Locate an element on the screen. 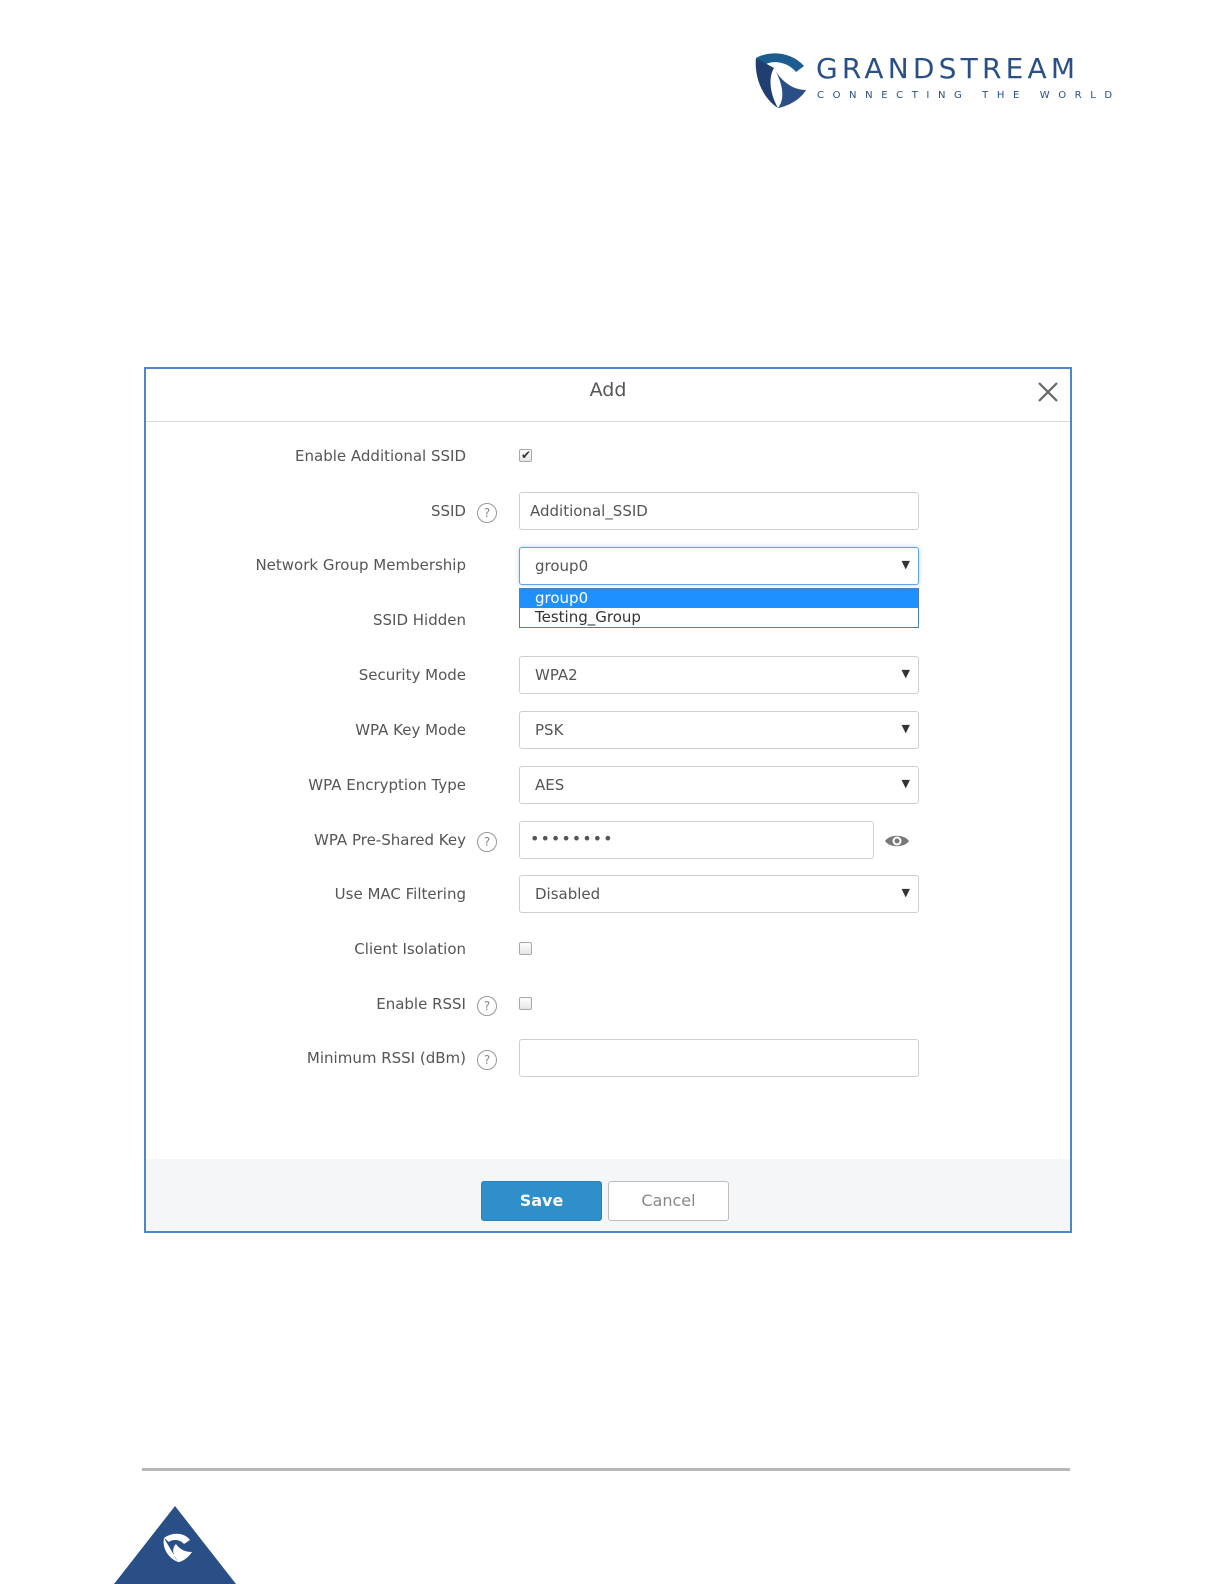 The height and width of the screenshot is (1584, 1224). ssid-value: Additional_SSID is located at coordinates (589, 511).